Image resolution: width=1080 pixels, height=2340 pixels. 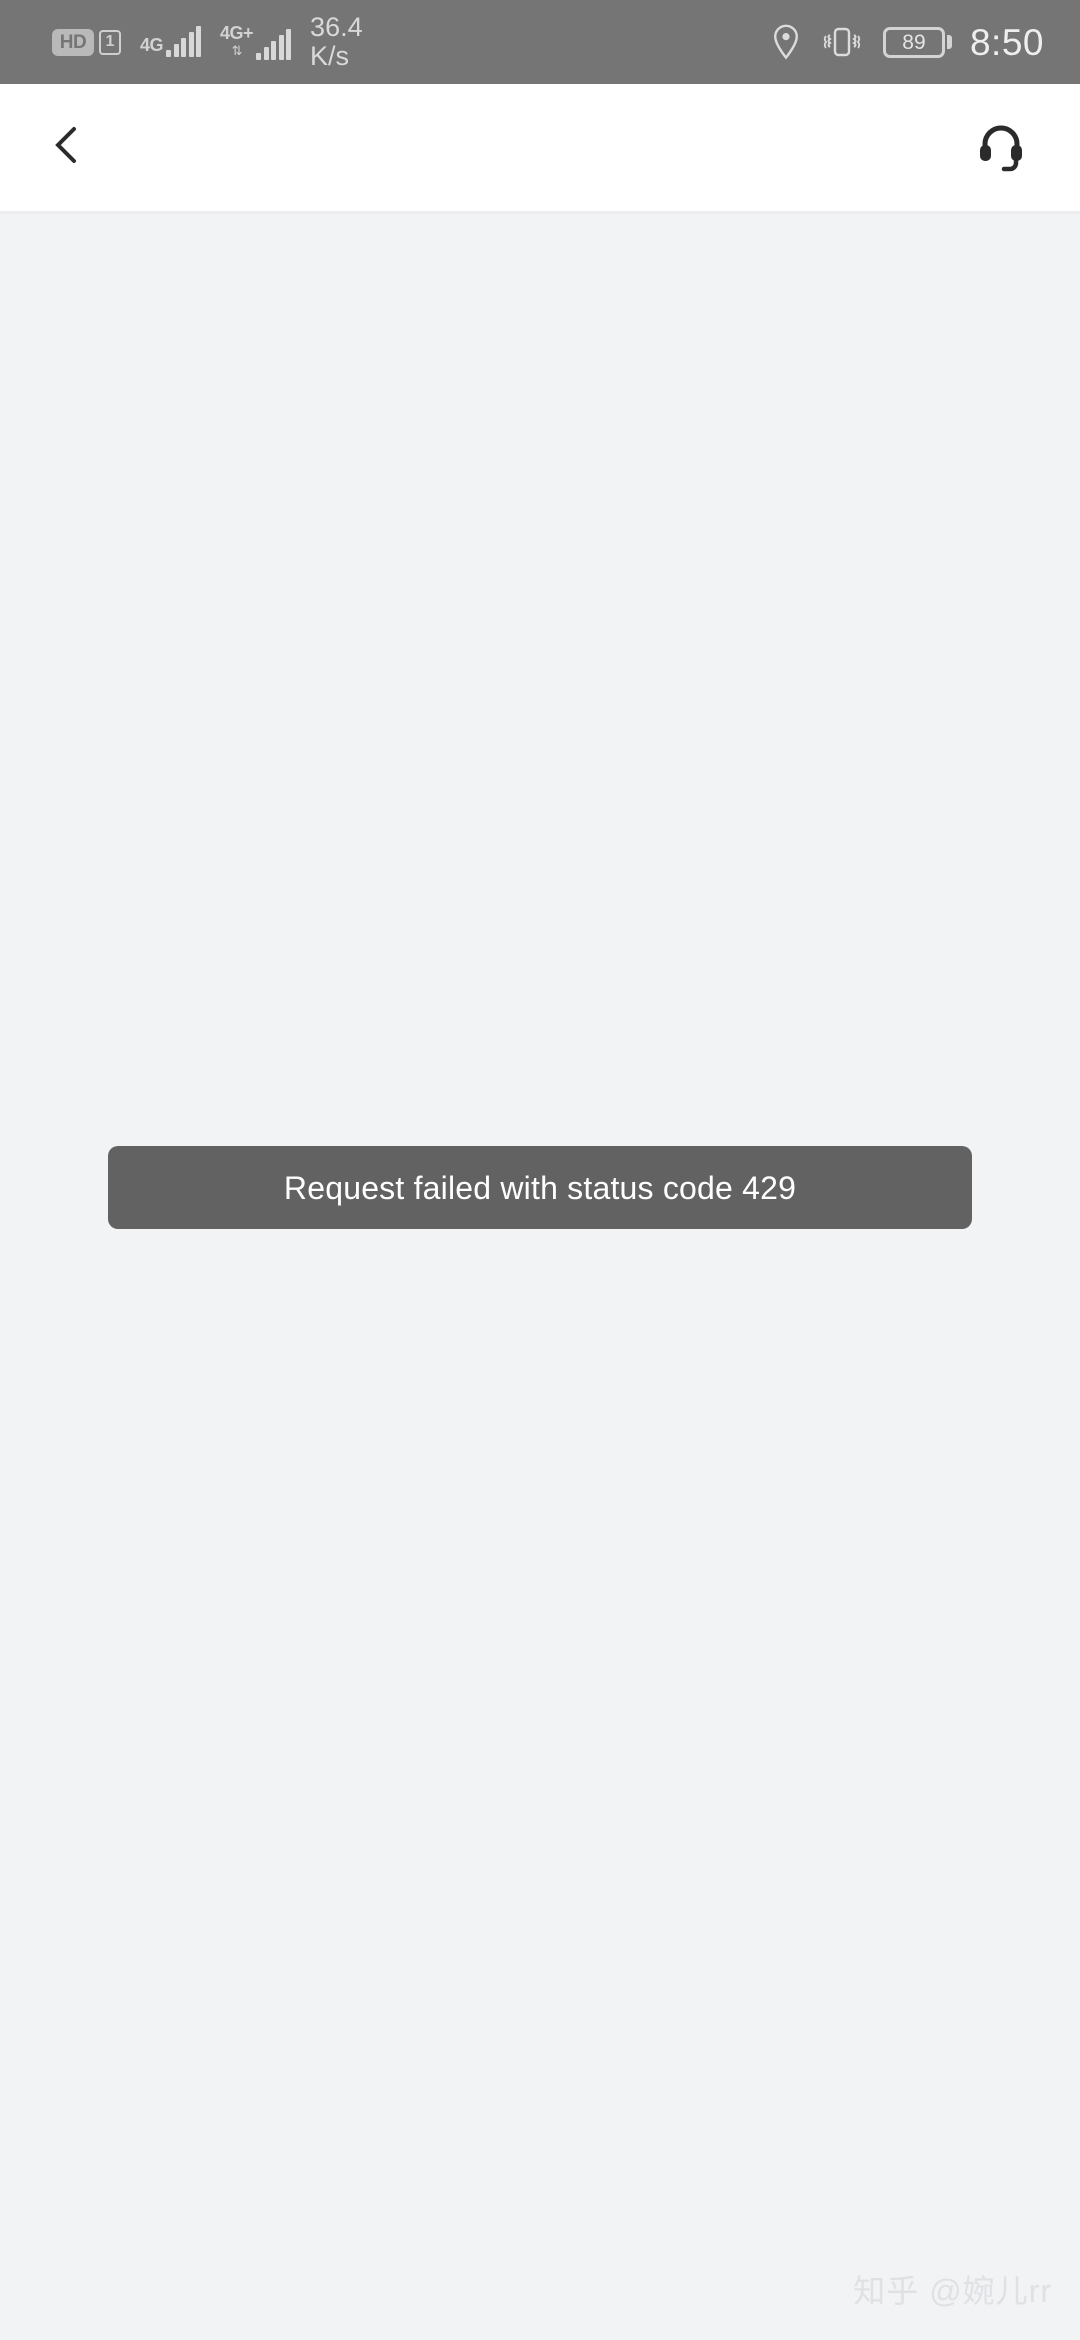 I want to click on watermark: 知乎 @婉儿rr, so click(x=952, y=2291).